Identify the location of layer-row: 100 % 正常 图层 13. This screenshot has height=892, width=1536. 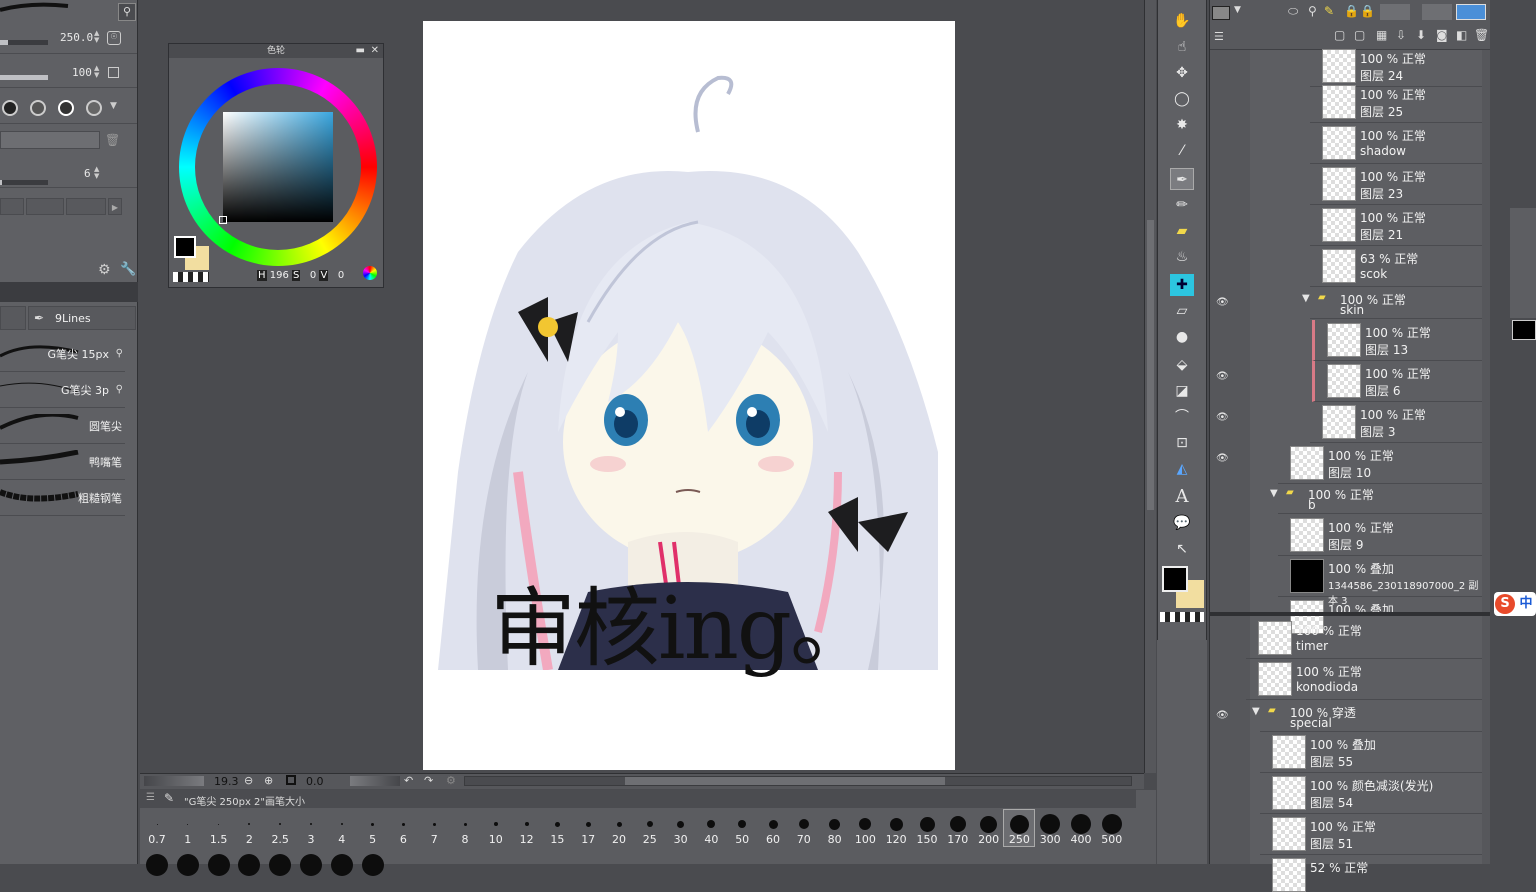
(1397, 340).